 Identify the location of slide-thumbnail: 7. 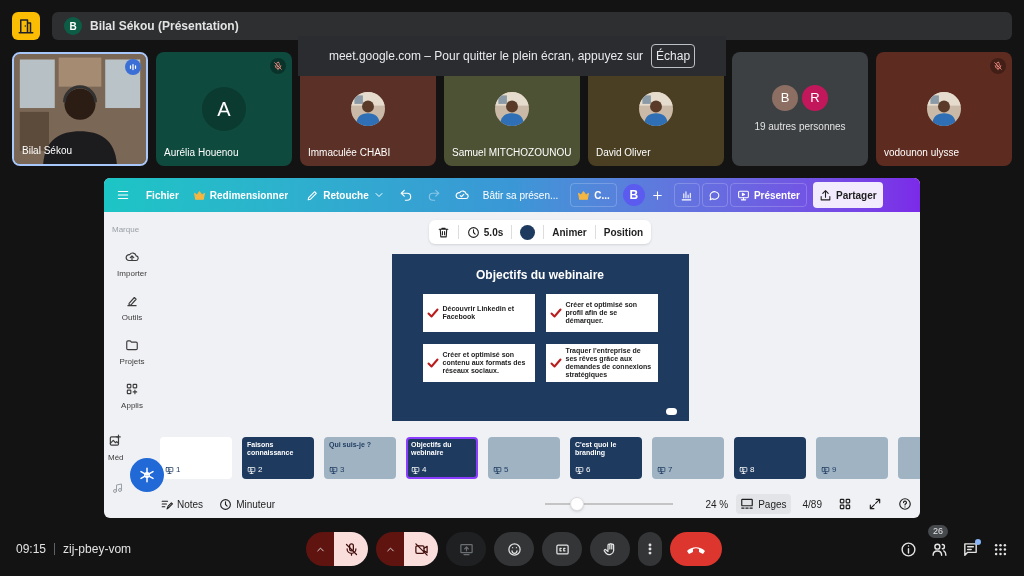
(688, 458).